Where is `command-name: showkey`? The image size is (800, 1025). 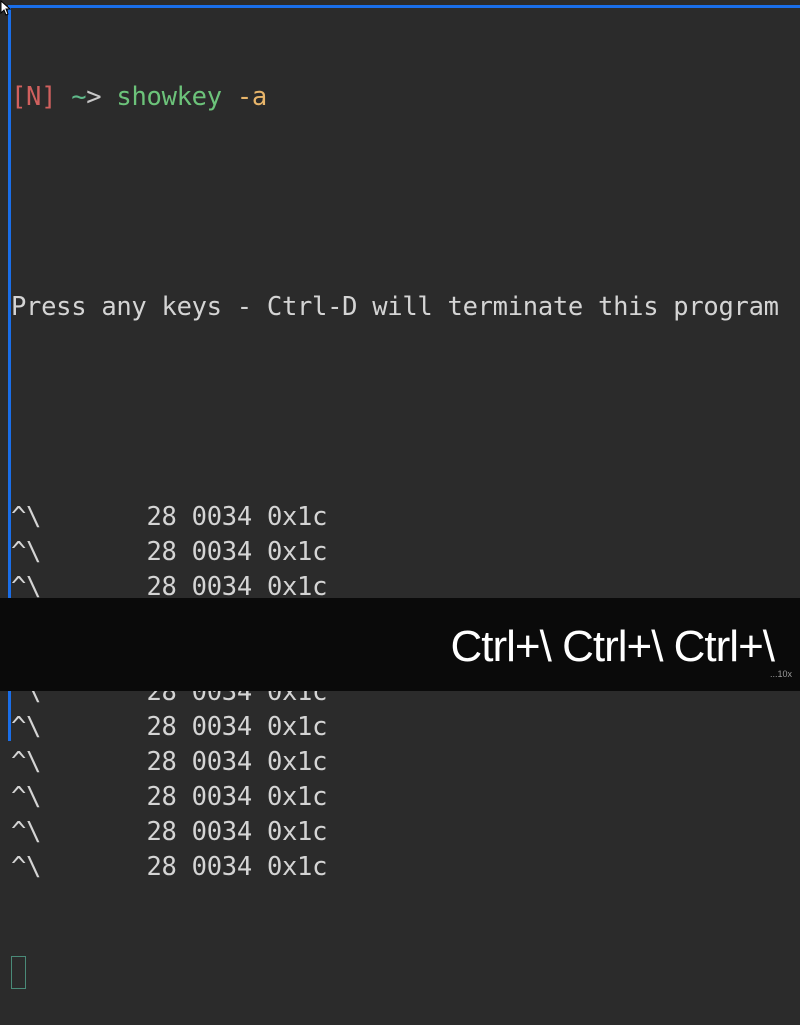 command-name: showkey is located at coordinates (169, 97).